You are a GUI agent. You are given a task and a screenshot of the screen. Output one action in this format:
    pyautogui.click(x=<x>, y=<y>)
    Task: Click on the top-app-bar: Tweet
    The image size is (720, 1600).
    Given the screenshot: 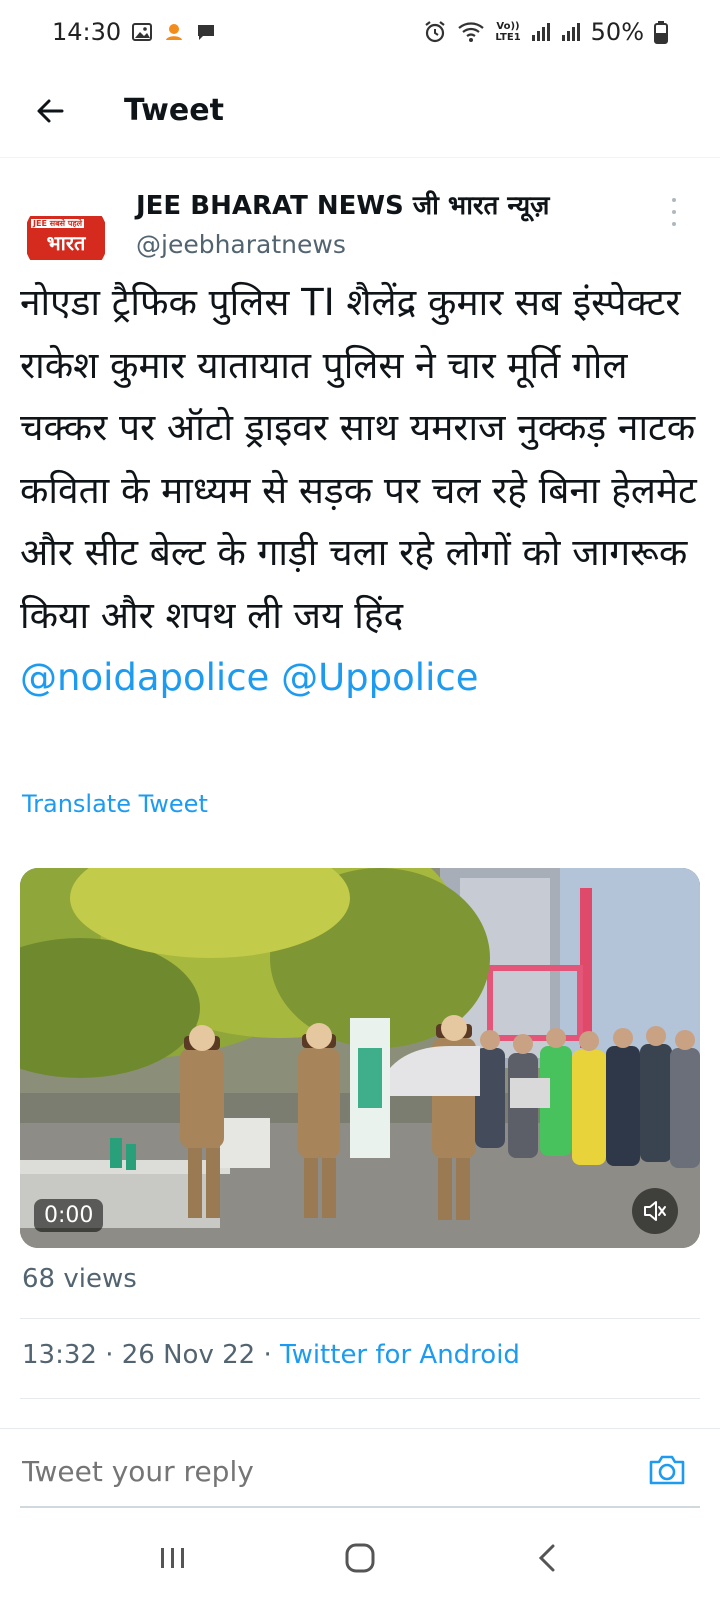 What is the action you would take?
    pyautogui.click(x=360, y=111)
    